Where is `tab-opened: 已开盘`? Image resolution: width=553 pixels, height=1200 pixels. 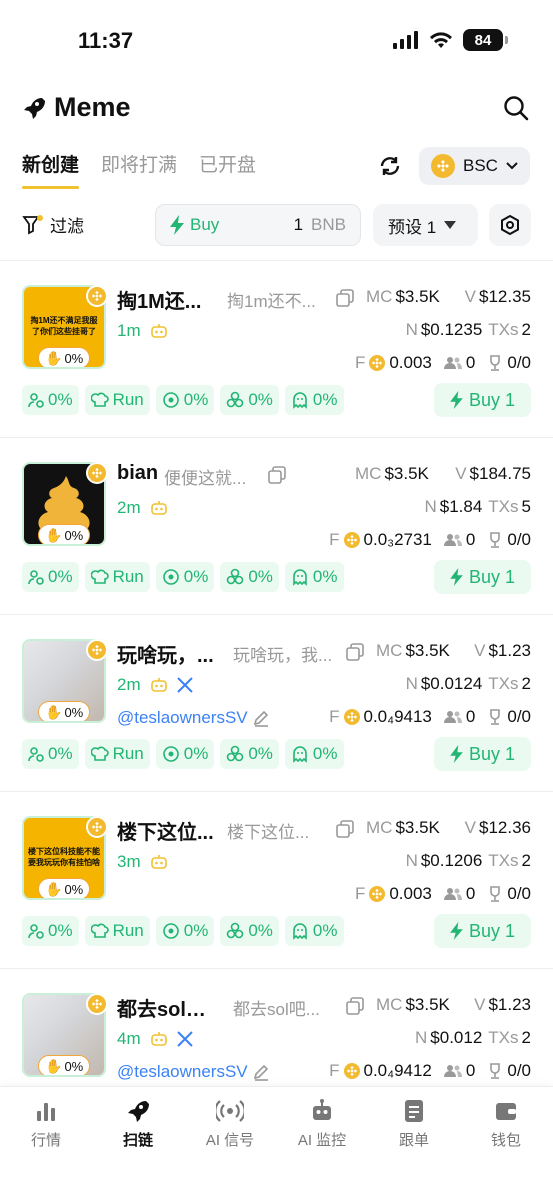
tab-opened: 已开盘 is located at coordinates (227, 169).